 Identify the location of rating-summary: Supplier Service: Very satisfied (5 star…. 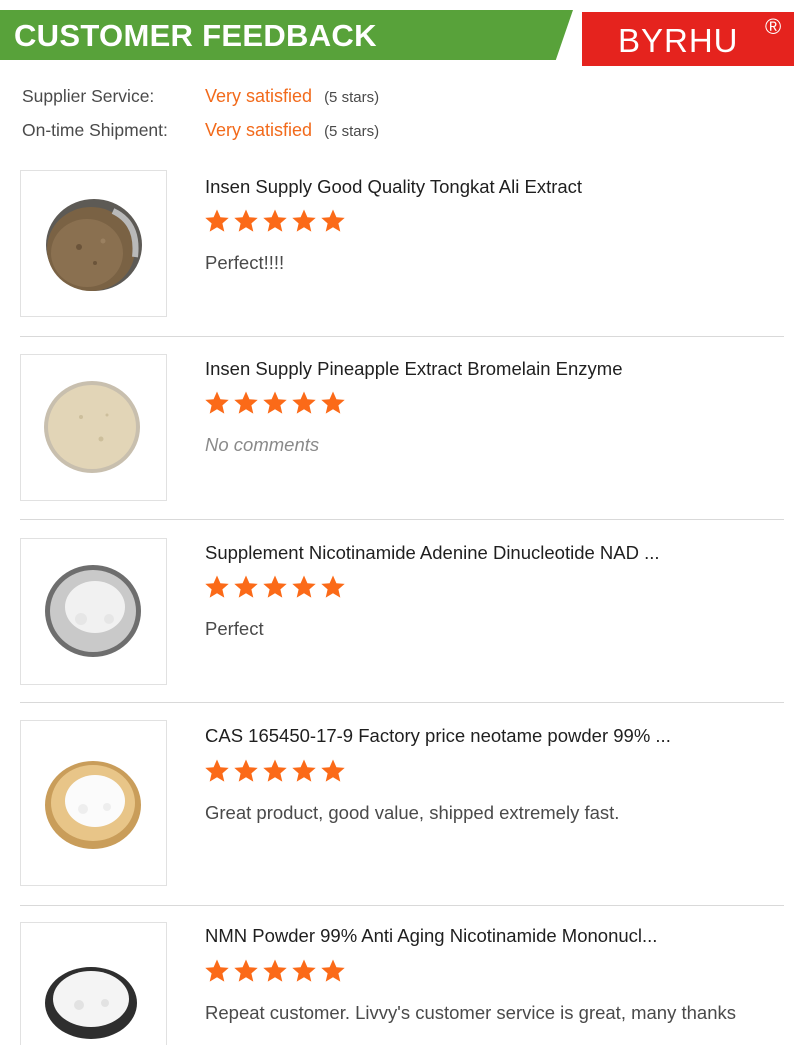
(200, 120).